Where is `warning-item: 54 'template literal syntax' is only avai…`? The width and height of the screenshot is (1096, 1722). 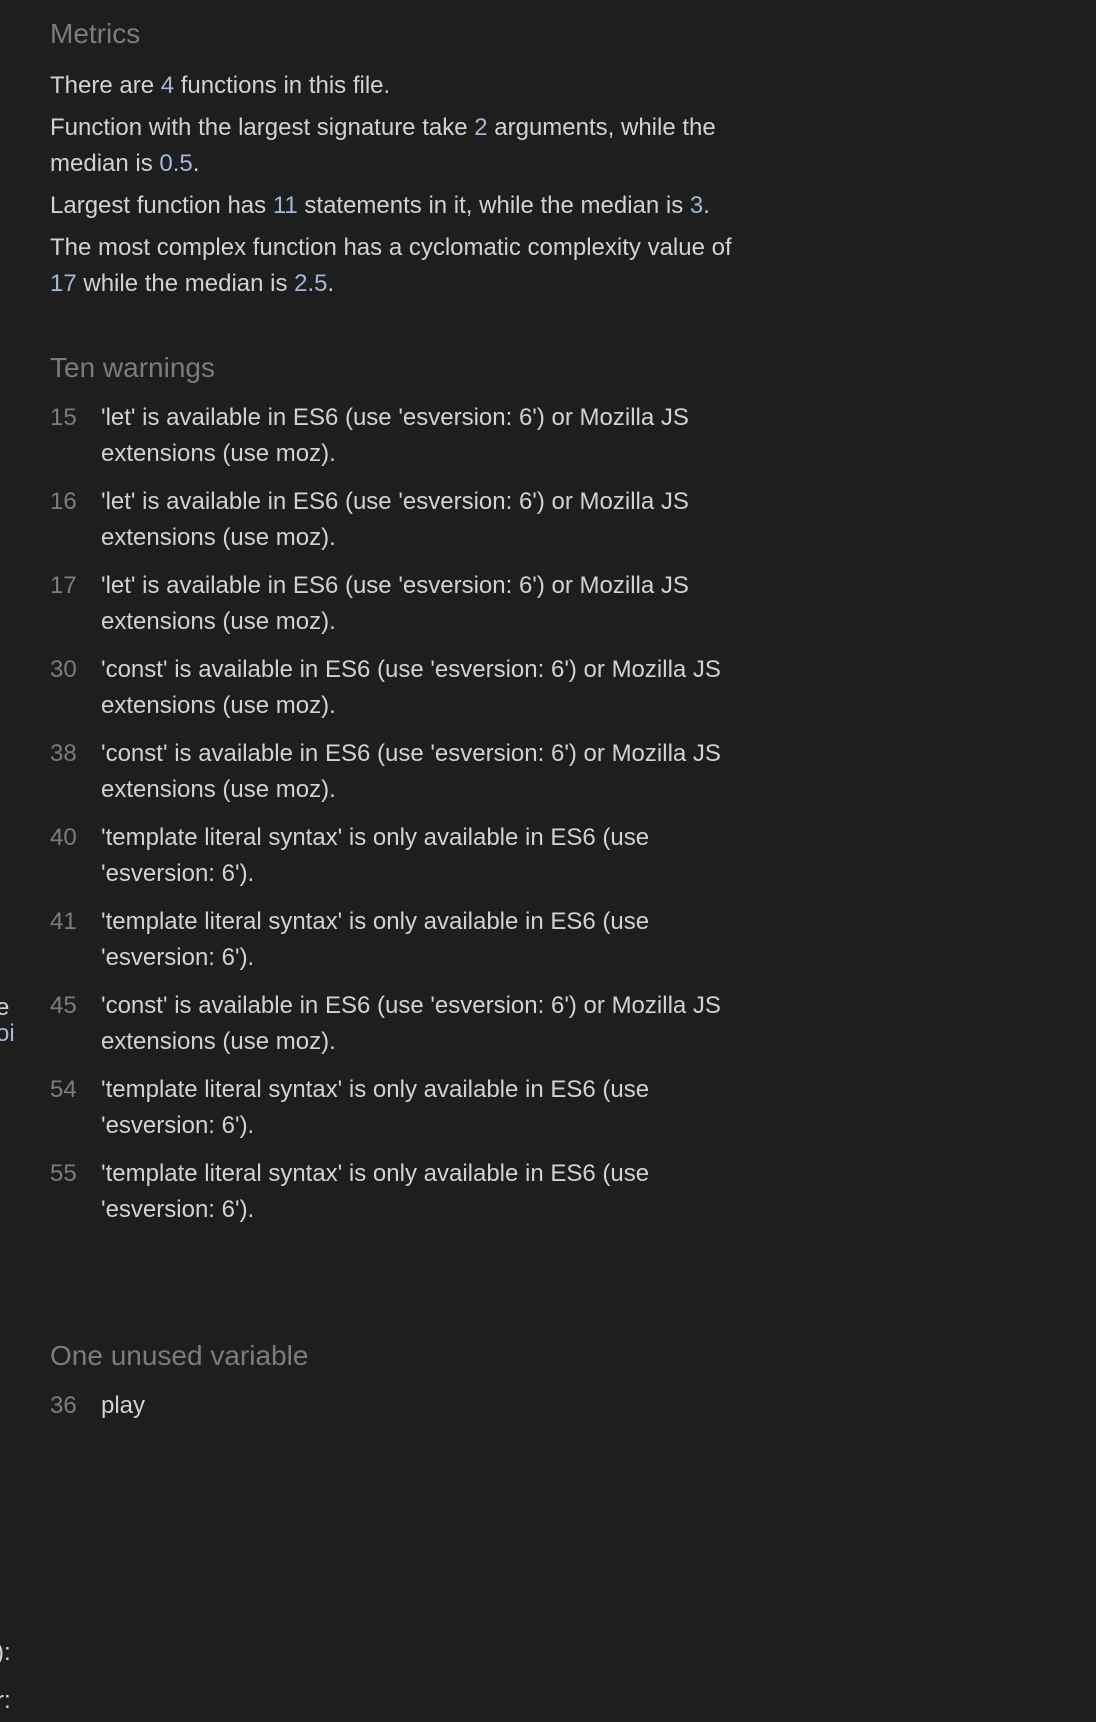 warning-item: 54 'template literal syntax' is only avai… is located at coordinates (405, 1108).